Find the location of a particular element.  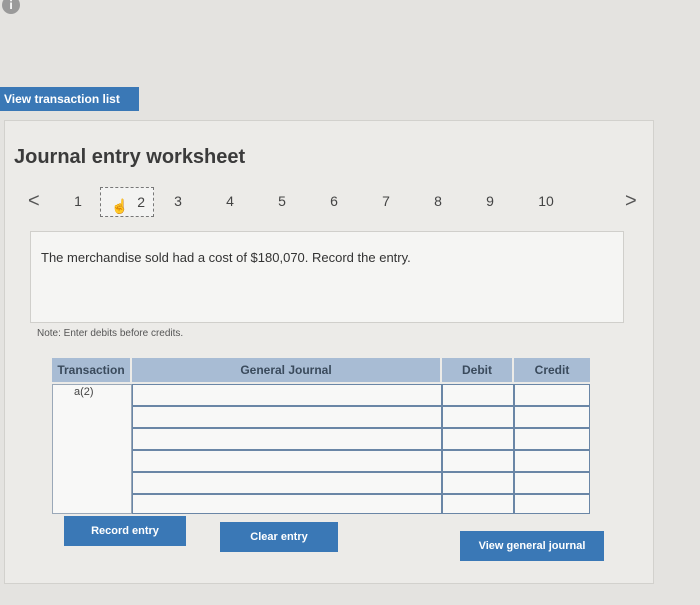

page-title: Journal entry worksheet is located at coordinates (130, 157).